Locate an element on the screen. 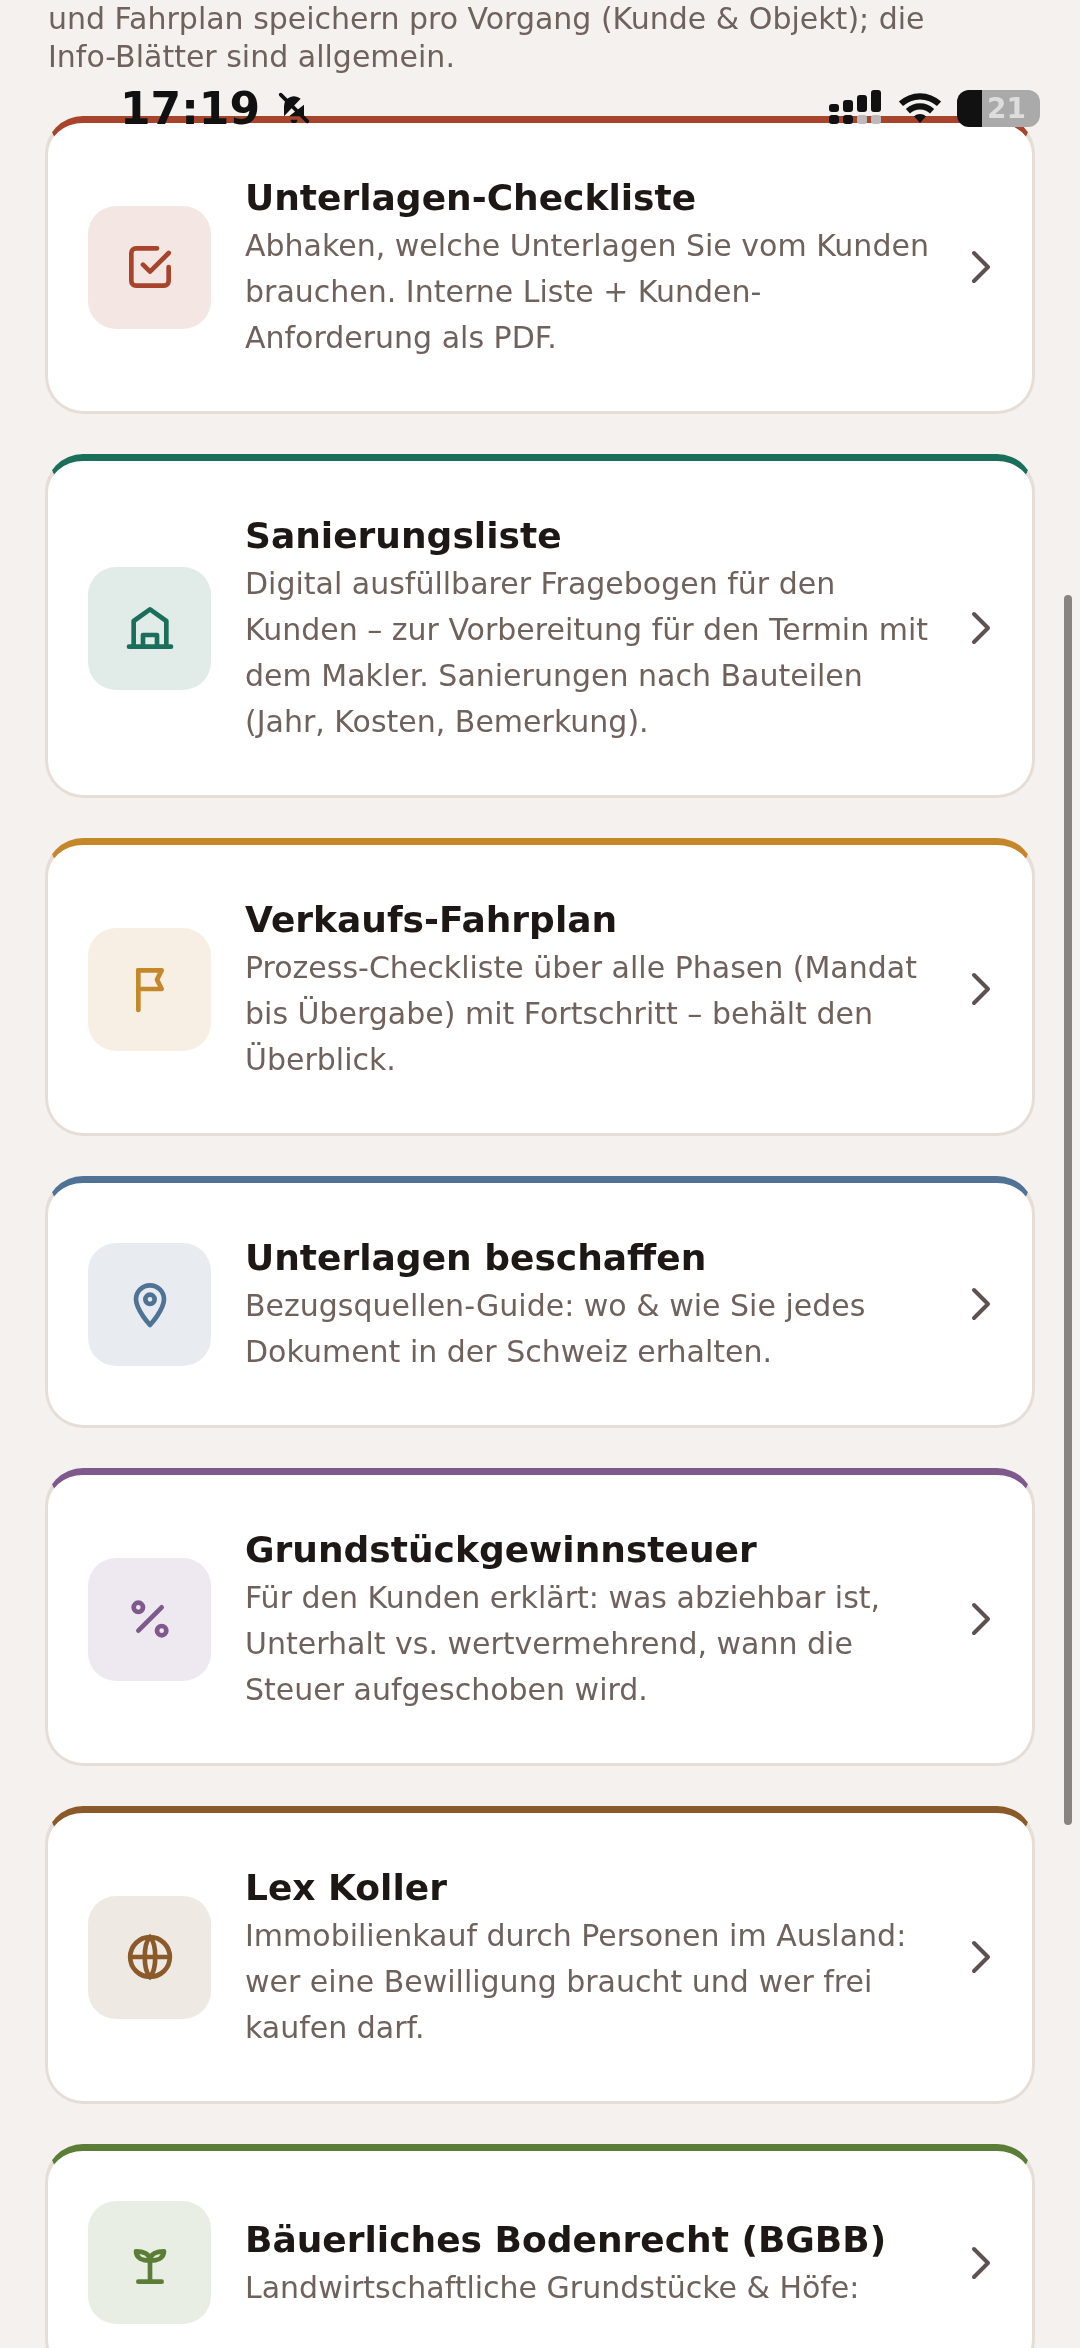 This screenshot has width=1080, height=2348. tool-card: Grundstückgewinnsteuer Für den Kunden erklärt: was abziehbar ist, Unterhalt vs. wertvermehrend, wann die Steuer aufgeschoben wird. is located at coordinates (540, 1617).